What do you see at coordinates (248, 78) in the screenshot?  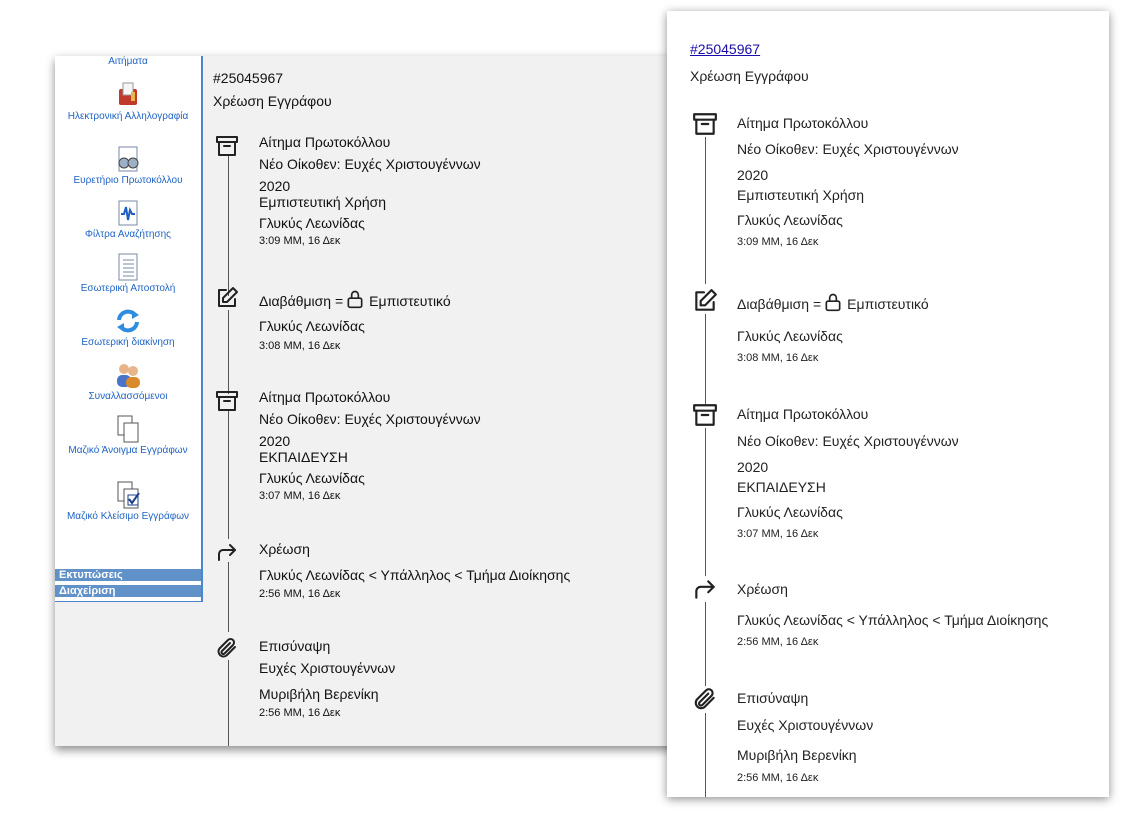 I see `document-ref: #25045967` at bounding box center [248, 78].